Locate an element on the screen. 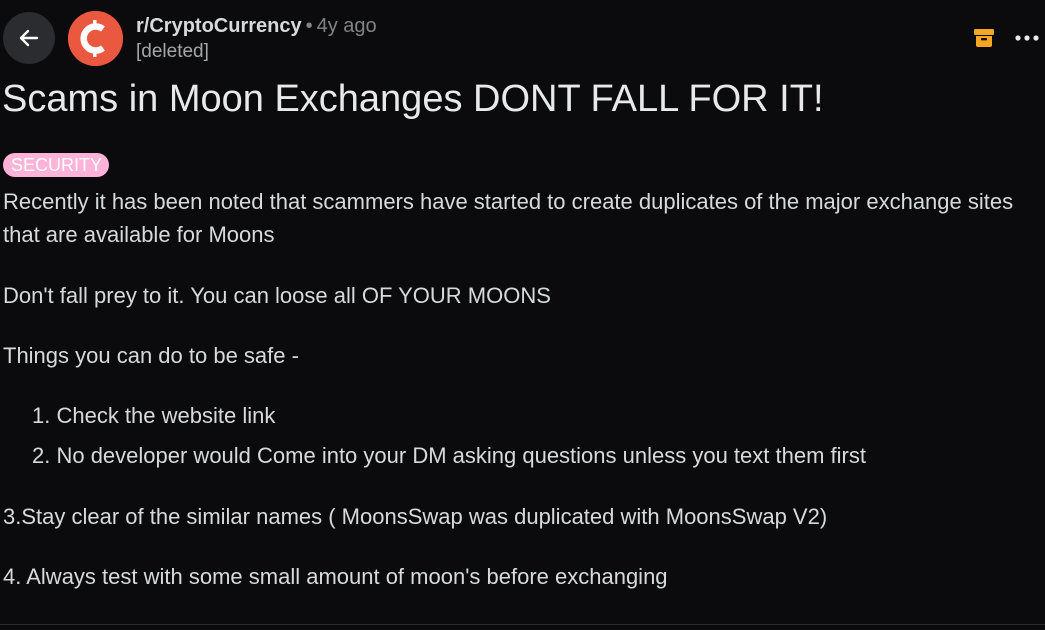  cryptocurrency-logo-icon is located at coordinates (95, 38).